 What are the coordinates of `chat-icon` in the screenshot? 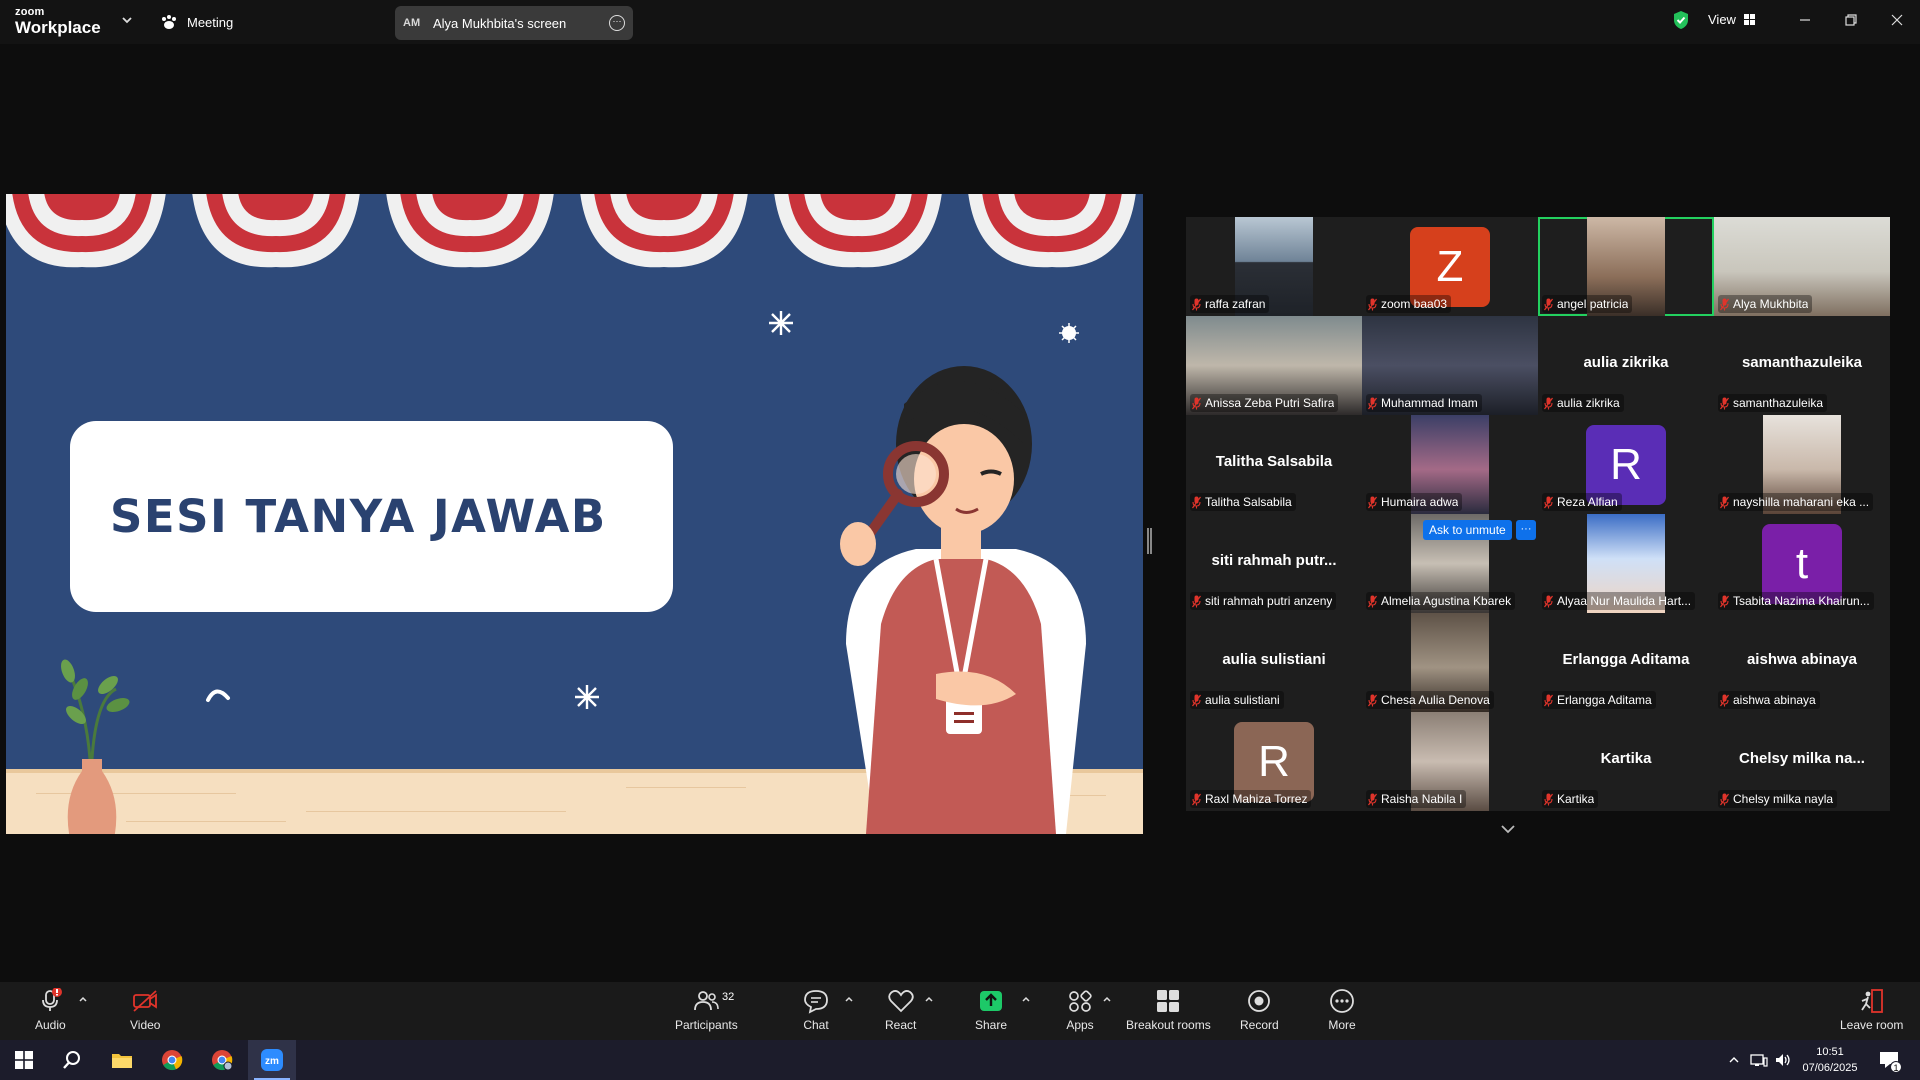 It's located at (816, 1002).